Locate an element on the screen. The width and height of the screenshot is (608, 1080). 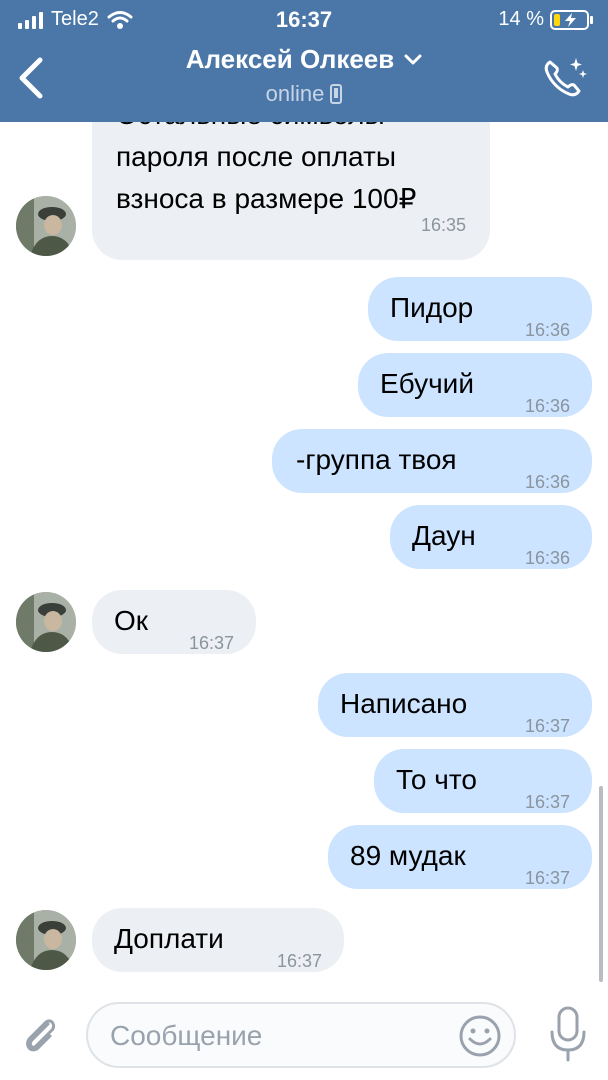
attach-icon is located at coordinates (41, 1035).